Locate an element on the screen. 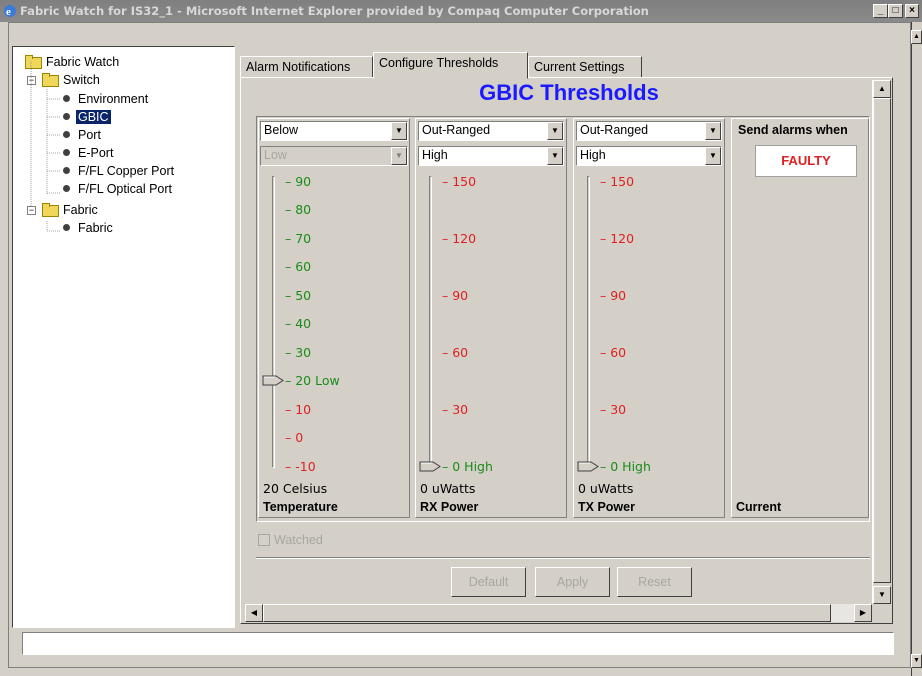  rx-power-mode-value: Out-Ranged is located at coordinates (456, 130).